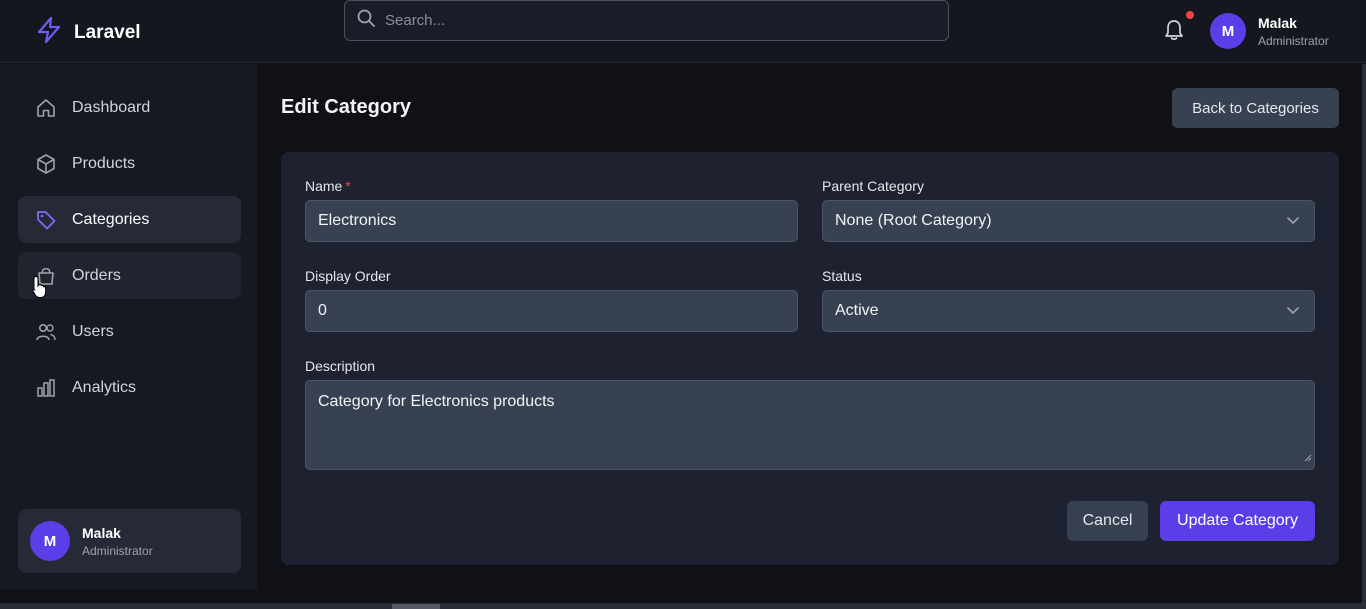  I want to click on sidebar-item-dashboard: Dashboard, so click(129, 107).